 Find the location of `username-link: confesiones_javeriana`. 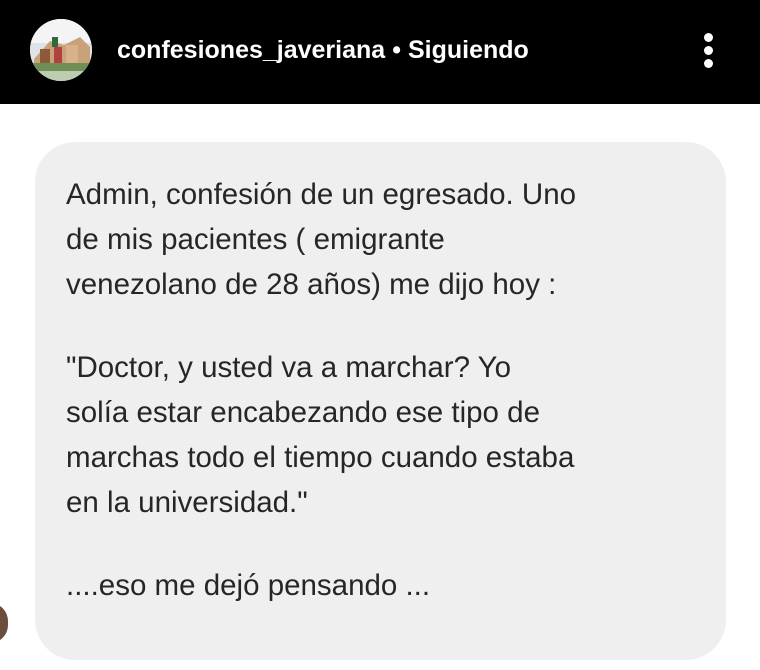

username-link: confesiones_javeriana is located at coordinates (251, 50).